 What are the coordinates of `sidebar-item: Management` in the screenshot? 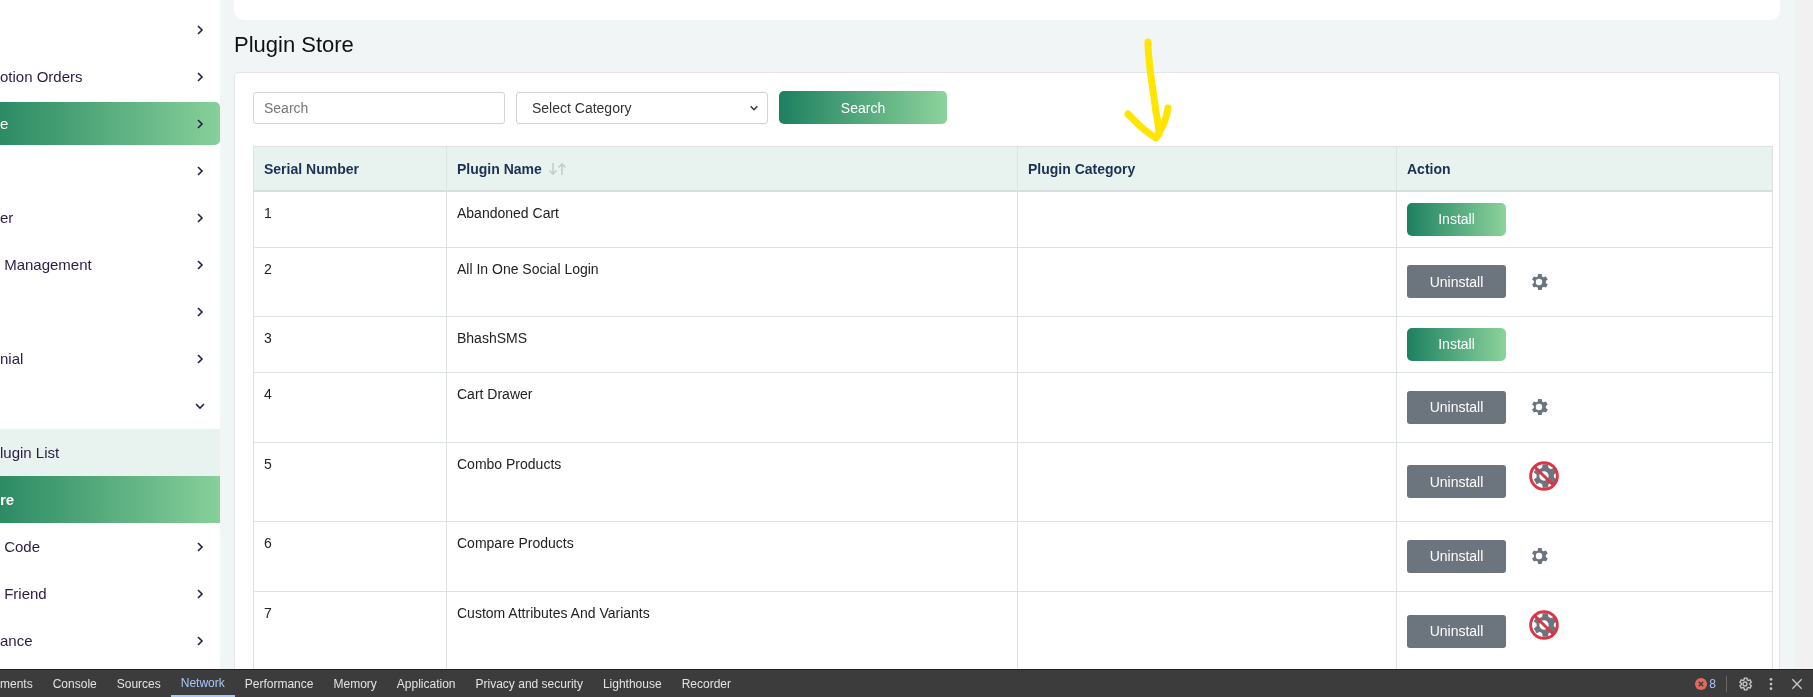 It's located at (110, 264).